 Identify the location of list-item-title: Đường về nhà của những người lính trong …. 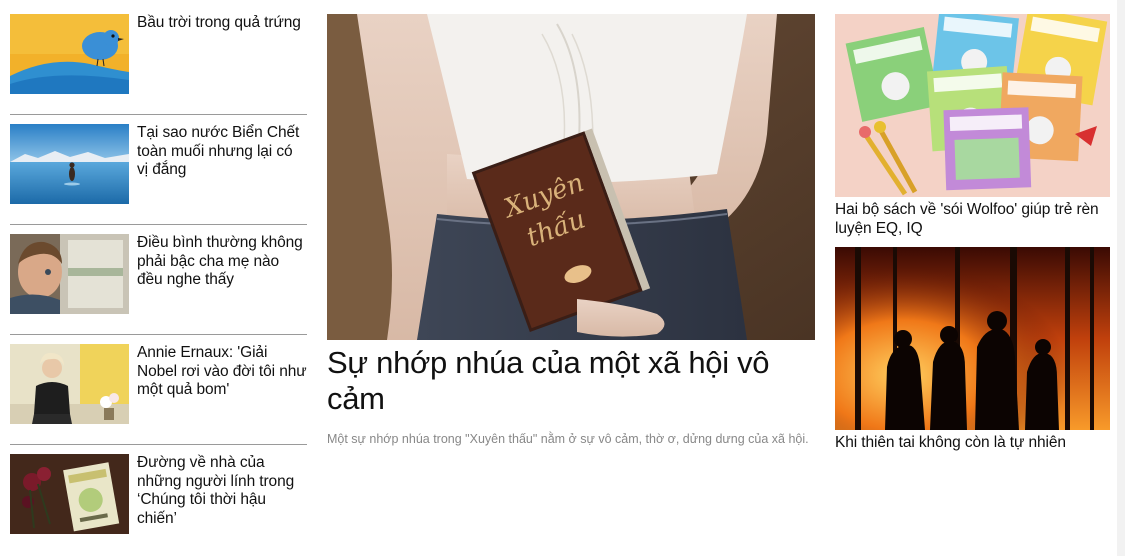
(222, 491).